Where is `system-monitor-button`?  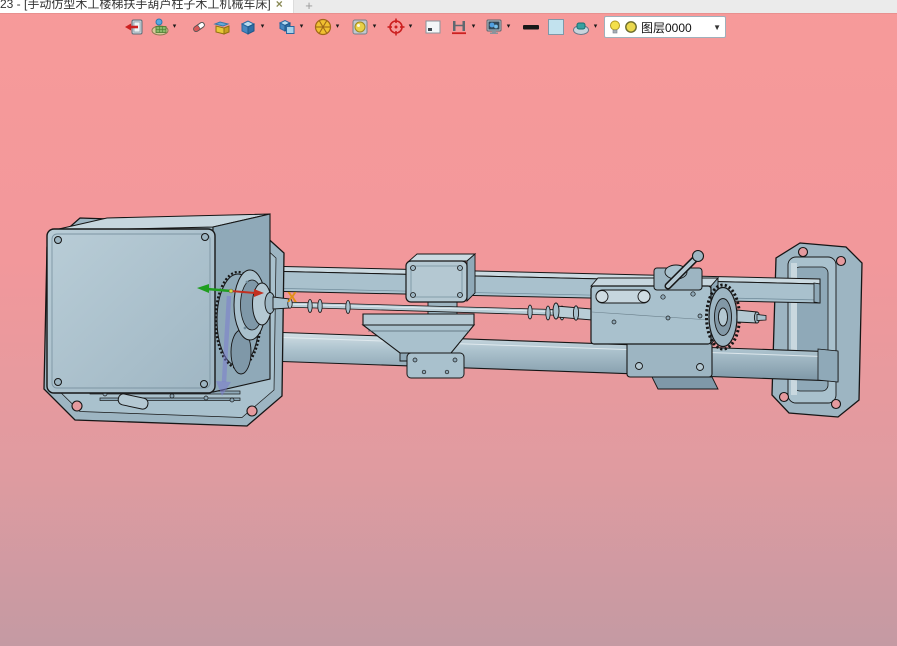 system-monitor-button is located at coordinates (494, 27).